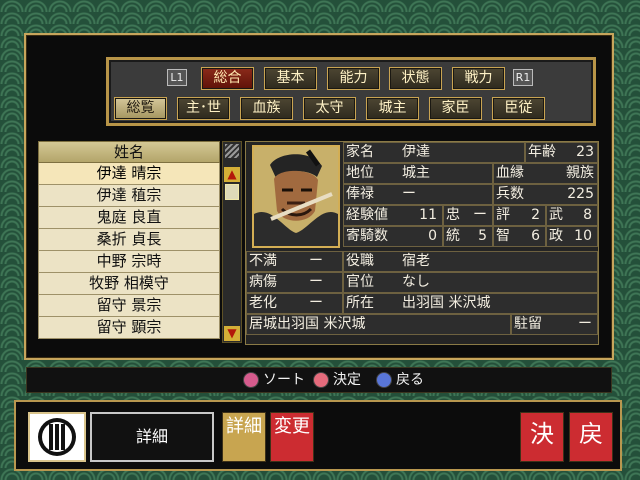 This screenshot has width=640, height=480. Describe the element at coordinates (129, 328) in the screenshot. I see `list-item: 留守 顕宗` at that location.